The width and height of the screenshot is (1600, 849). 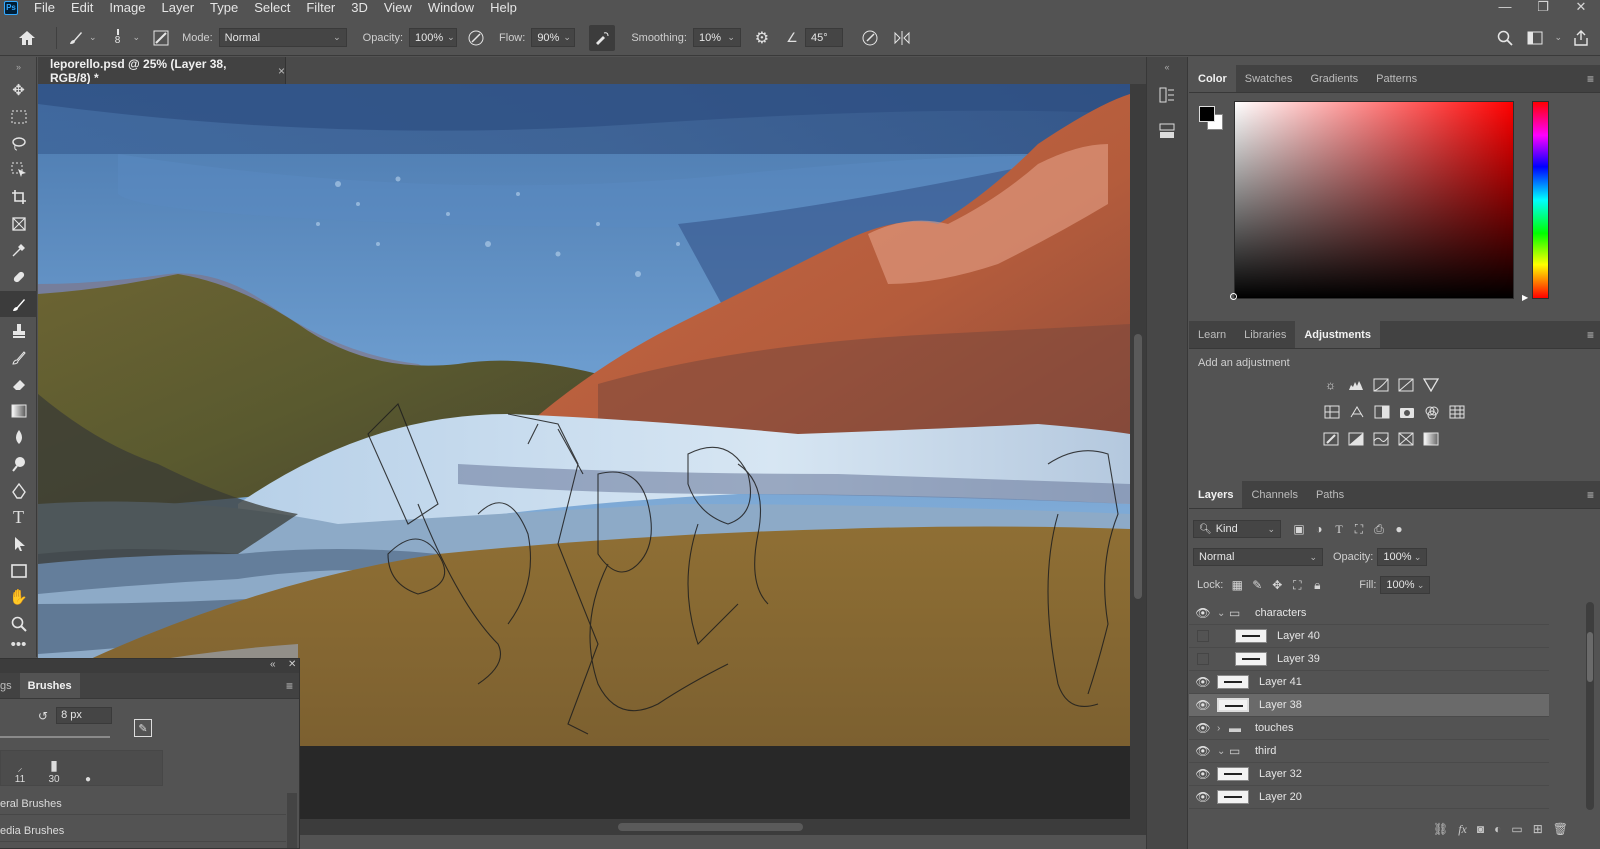 I want to click on minimize-button: —, so click(x=1505, y=6).